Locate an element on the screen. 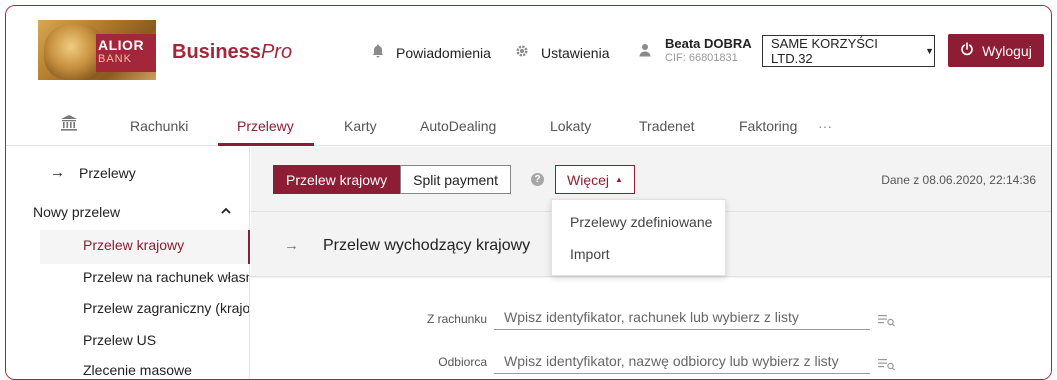 Image resolution: width=1057 pixels, height=380 pixels. alior-bank-logo: ALIOR BANK is located at coordinates (97, 50).